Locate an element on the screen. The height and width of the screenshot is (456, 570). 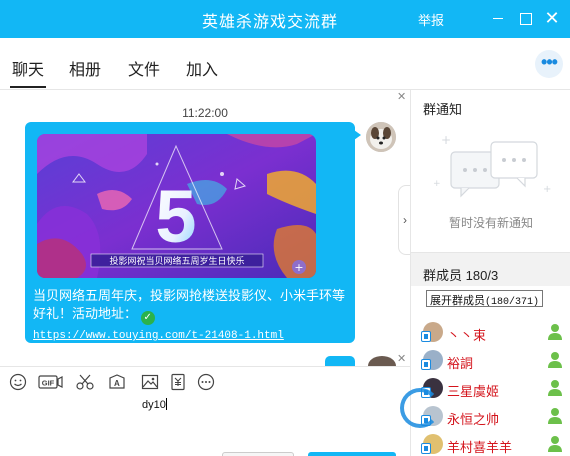
more-options-button: ••• is located at coordinates (549, 64).